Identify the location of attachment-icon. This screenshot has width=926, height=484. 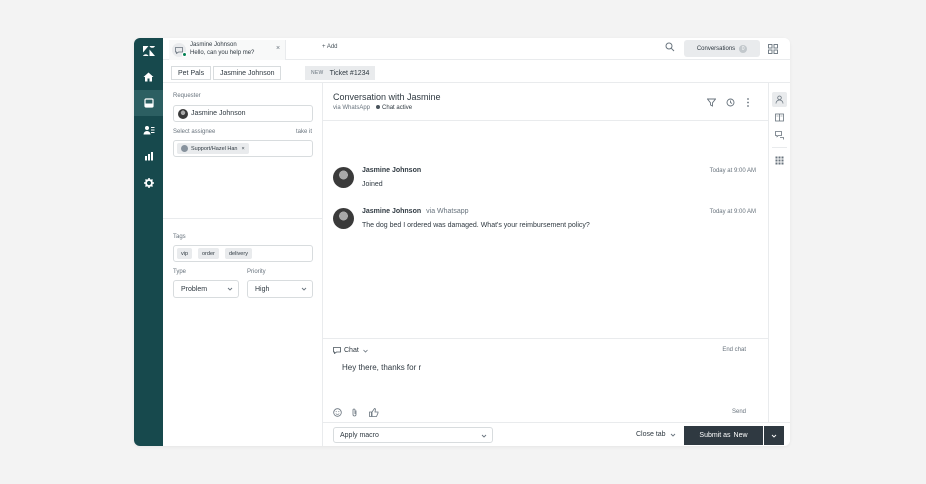
(354, 412).